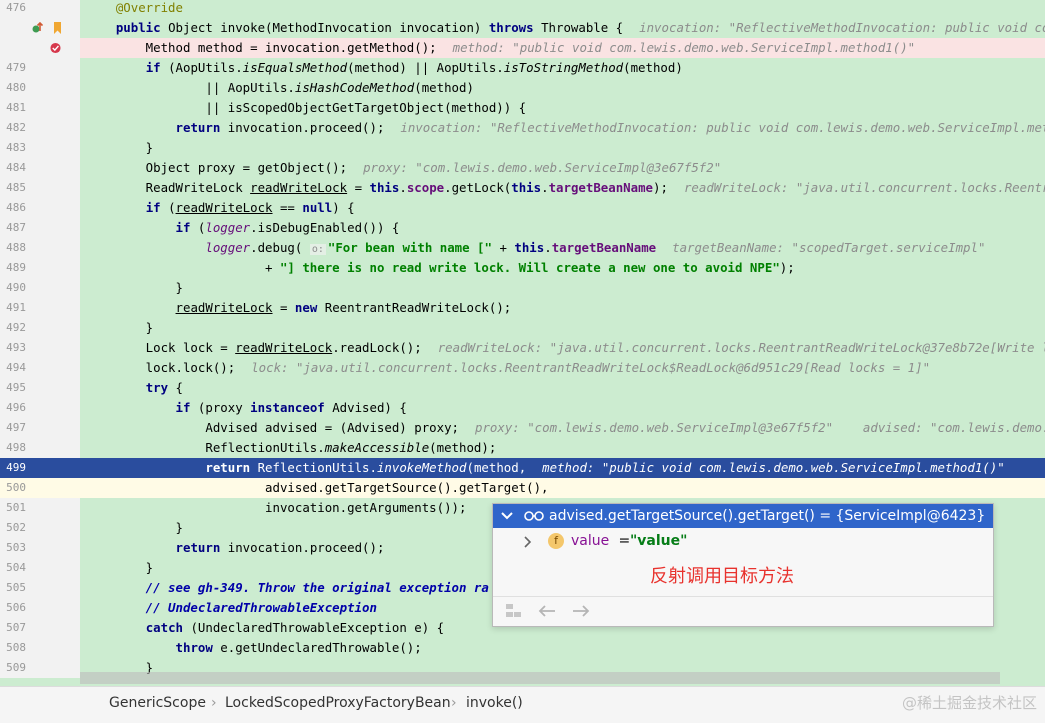 The height and width of the screenshot is (723, 1045). Describe the element at coordinates (40, 248) in the screenshot. I see `gutter: 488` at that location.